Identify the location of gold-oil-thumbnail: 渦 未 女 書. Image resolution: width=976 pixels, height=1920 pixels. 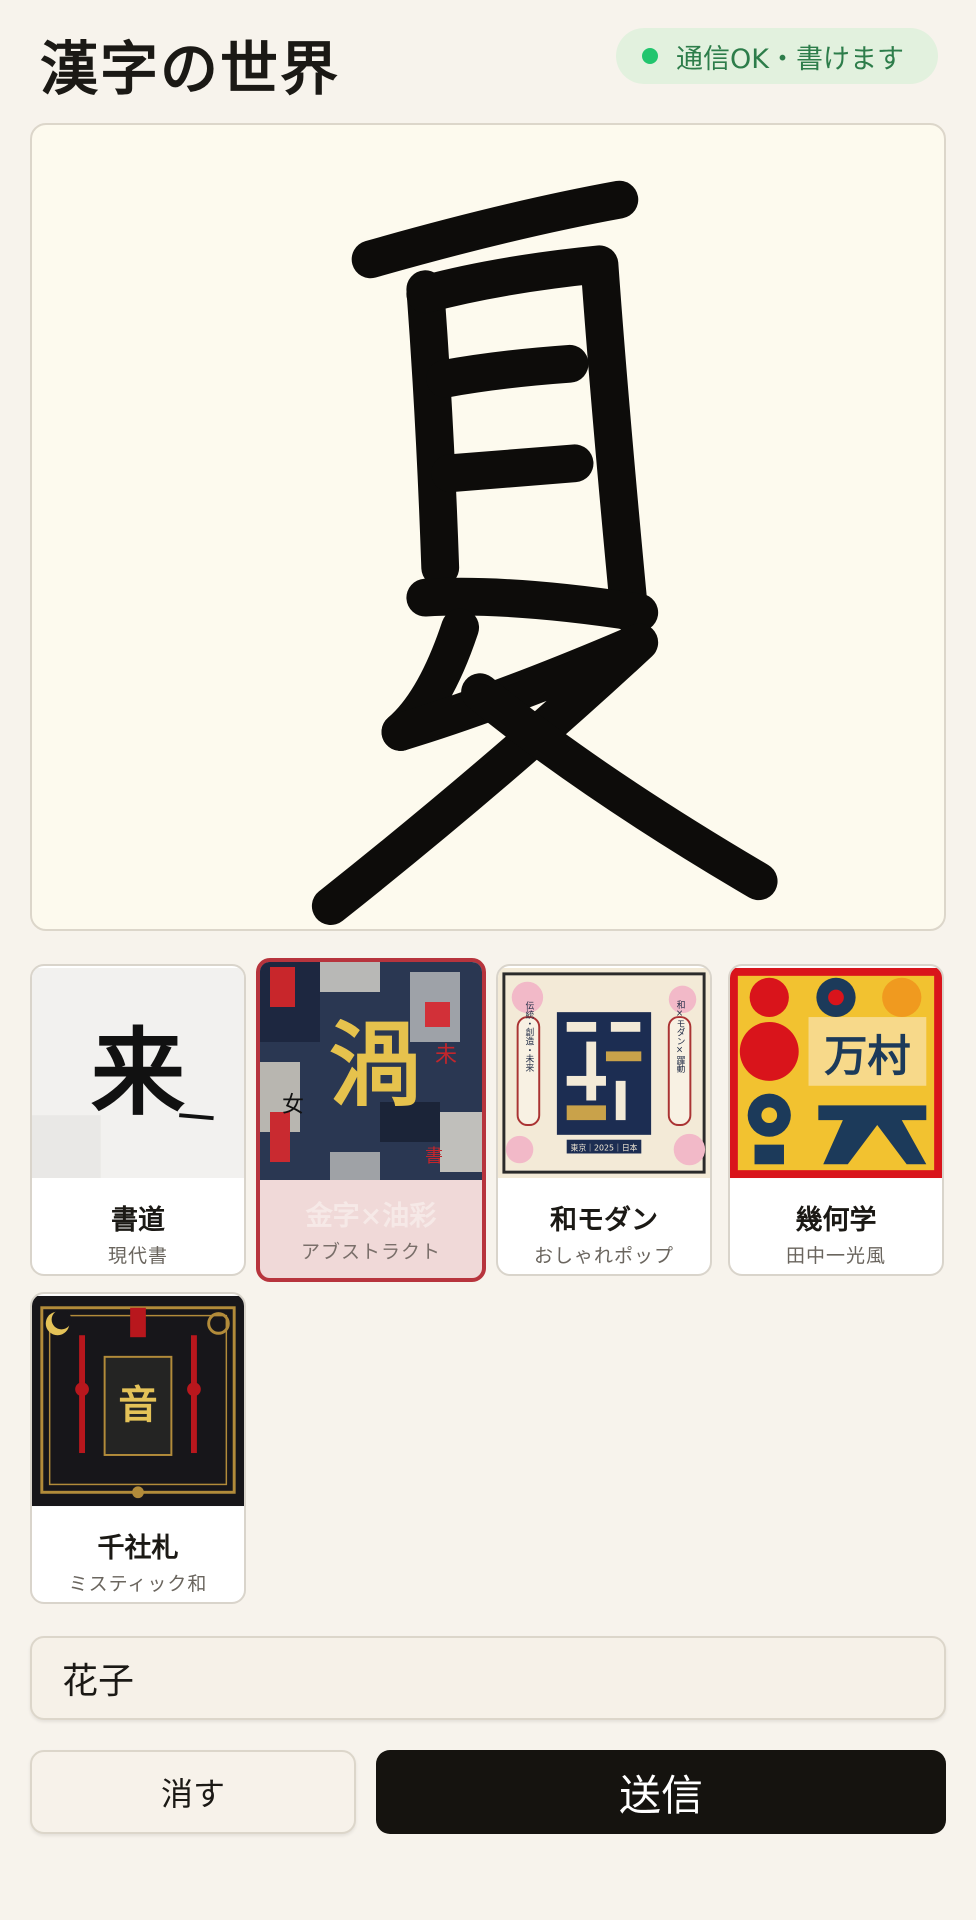
(371, 1071).